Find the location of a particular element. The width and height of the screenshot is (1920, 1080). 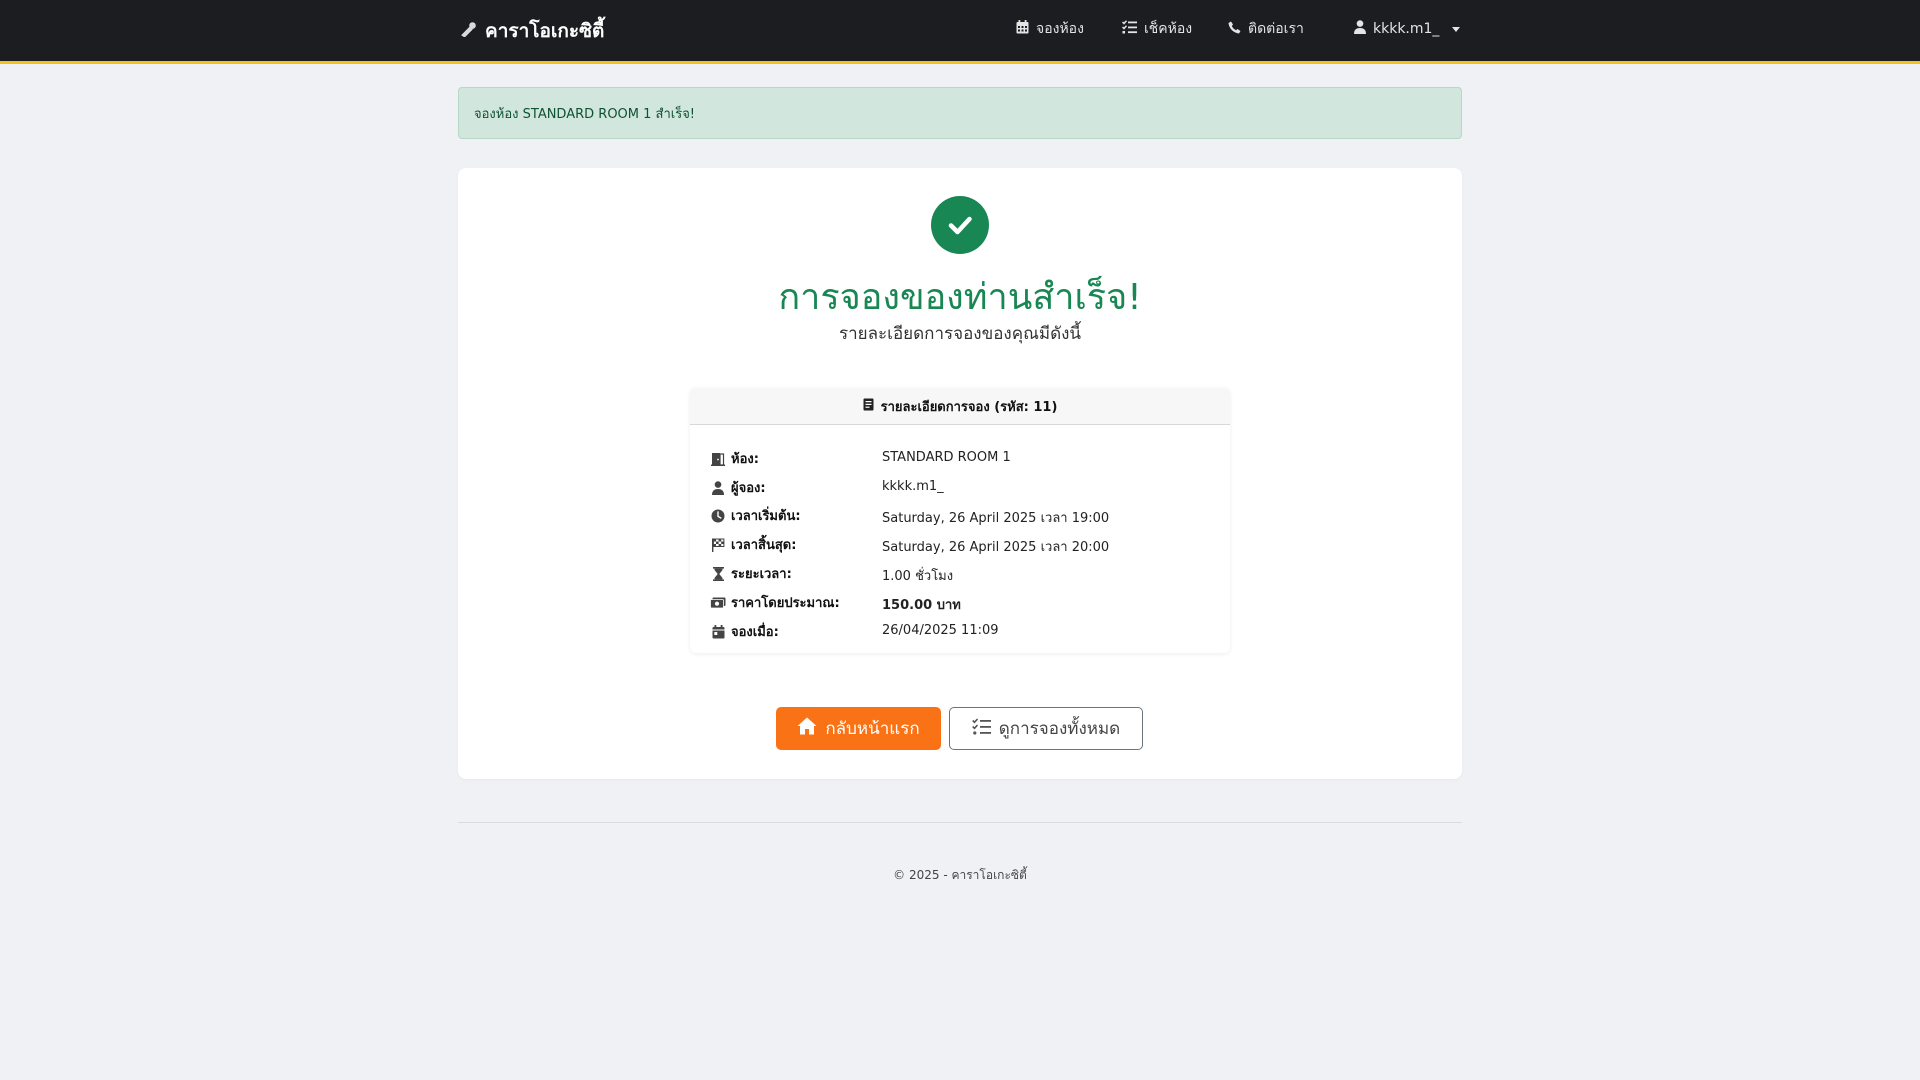

success-title: การจองของท่านสำเร็จ! is located at coordinates (960, 297).